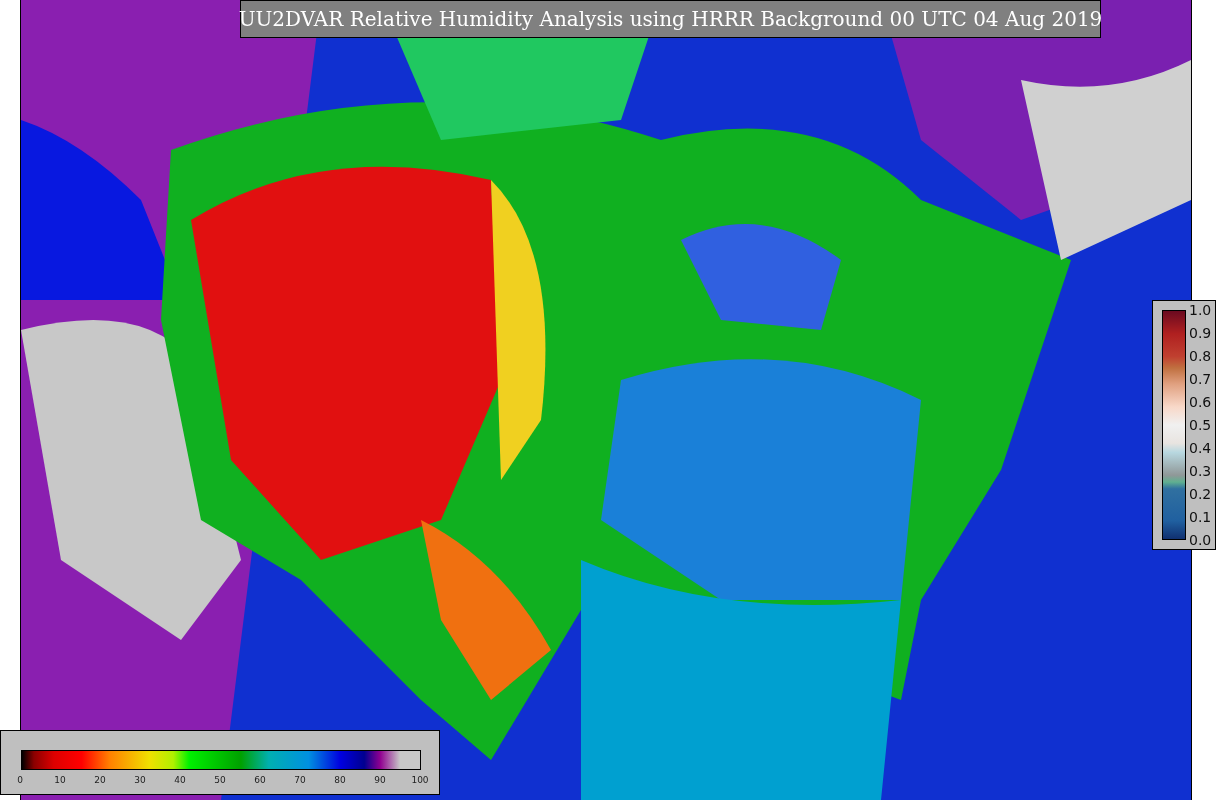 This screenshot has width=1216, height=800. Describe the element at coordinates (140, 780) in the screenshot. I see `colorbar-tick-label: 30` at that location.